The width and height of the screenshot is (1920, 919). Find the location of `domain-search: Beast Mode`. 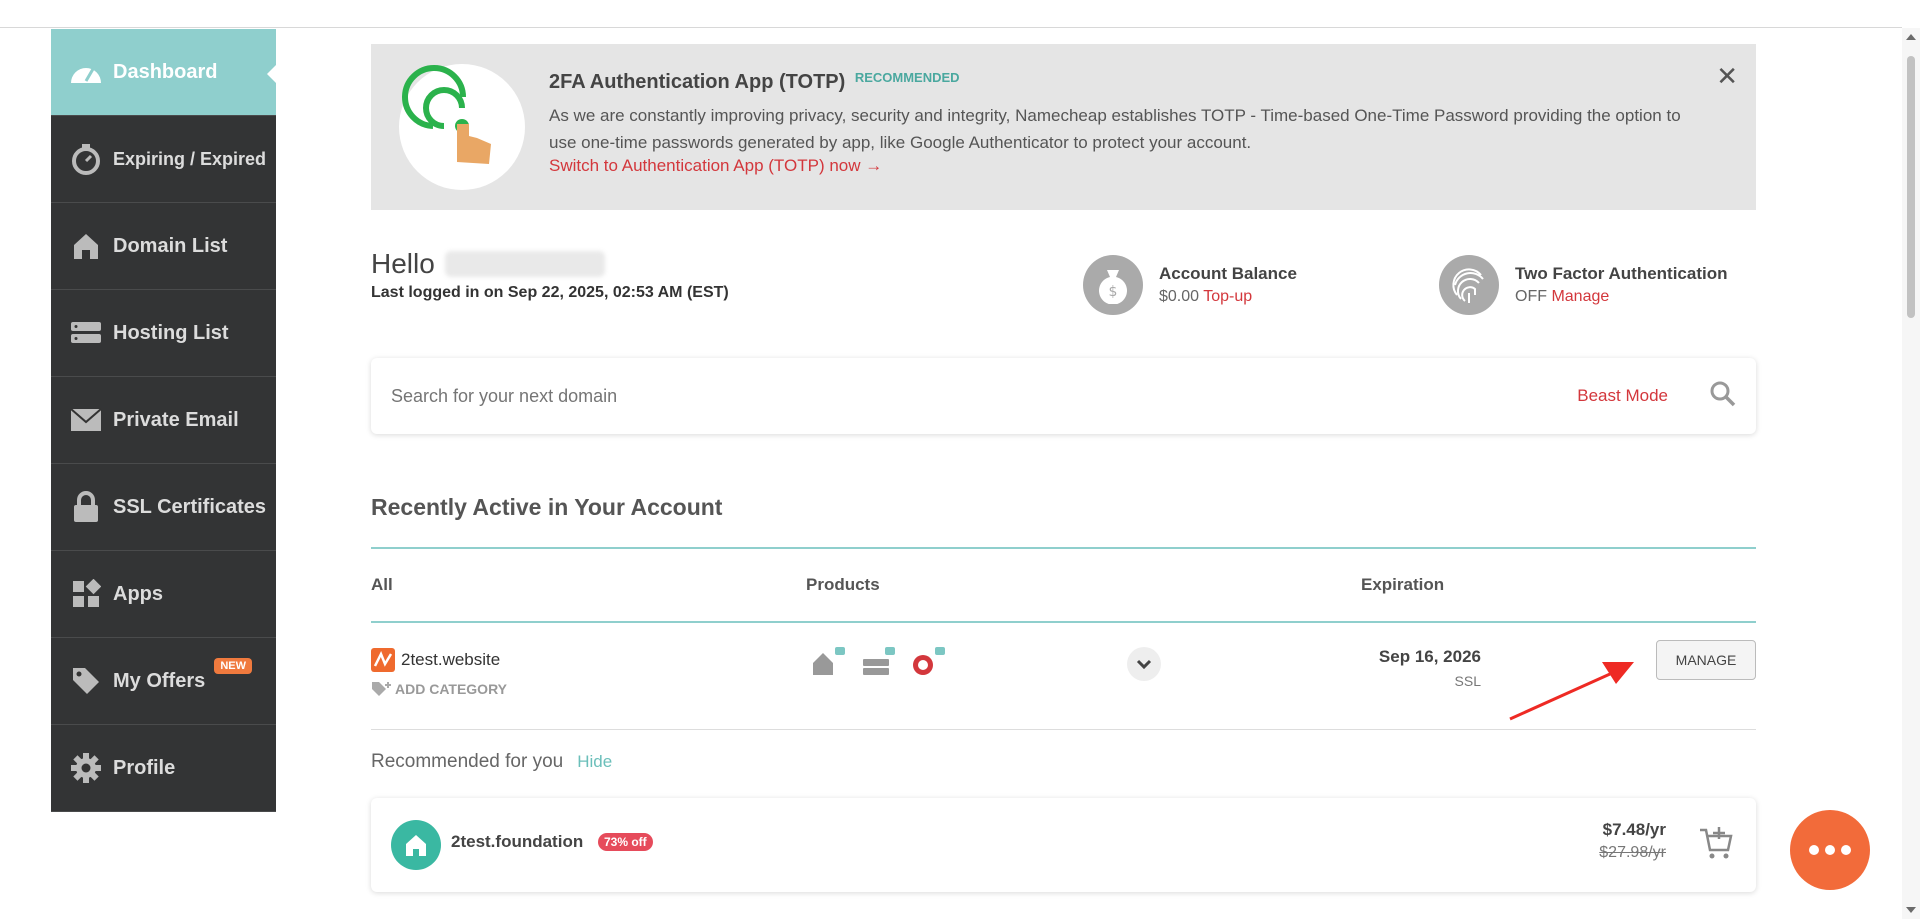

domain-search: Beast Mode is located at coordinates (1063, 396).